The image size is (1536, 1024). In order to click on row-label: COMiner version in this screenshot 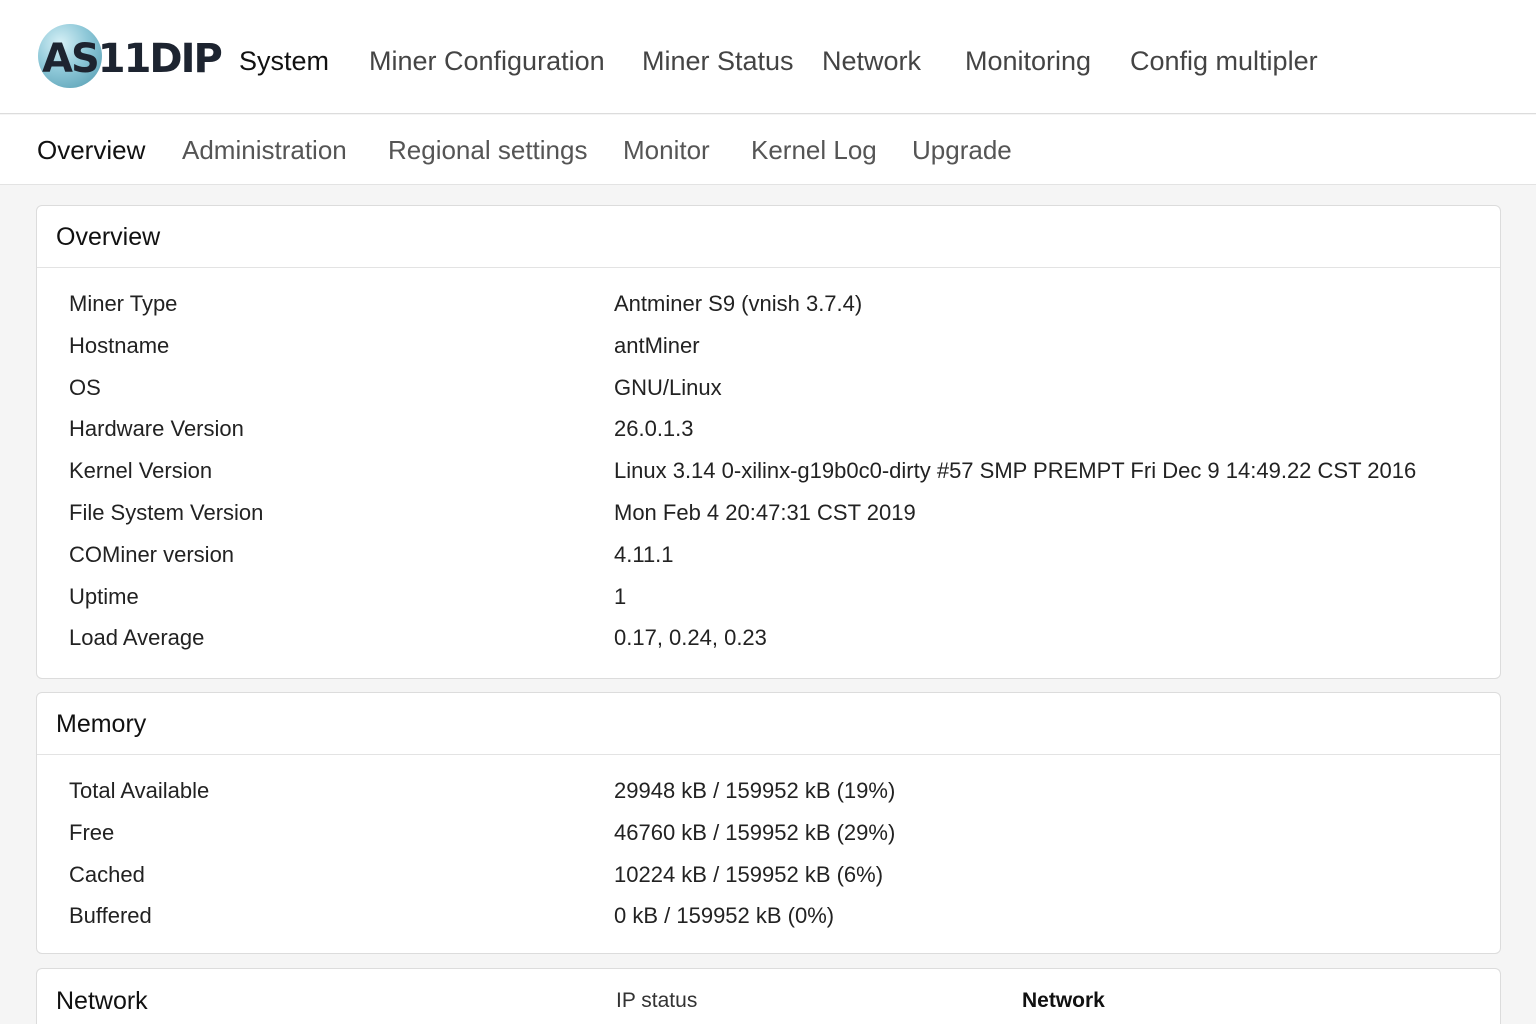, I will do `click(152, 554)`.